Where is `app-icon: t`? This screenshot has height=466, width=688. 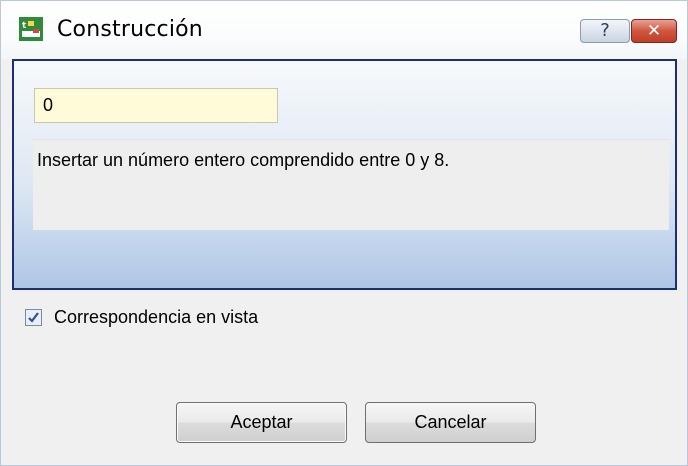
app-icon: t is located at coordinates (31, 29).